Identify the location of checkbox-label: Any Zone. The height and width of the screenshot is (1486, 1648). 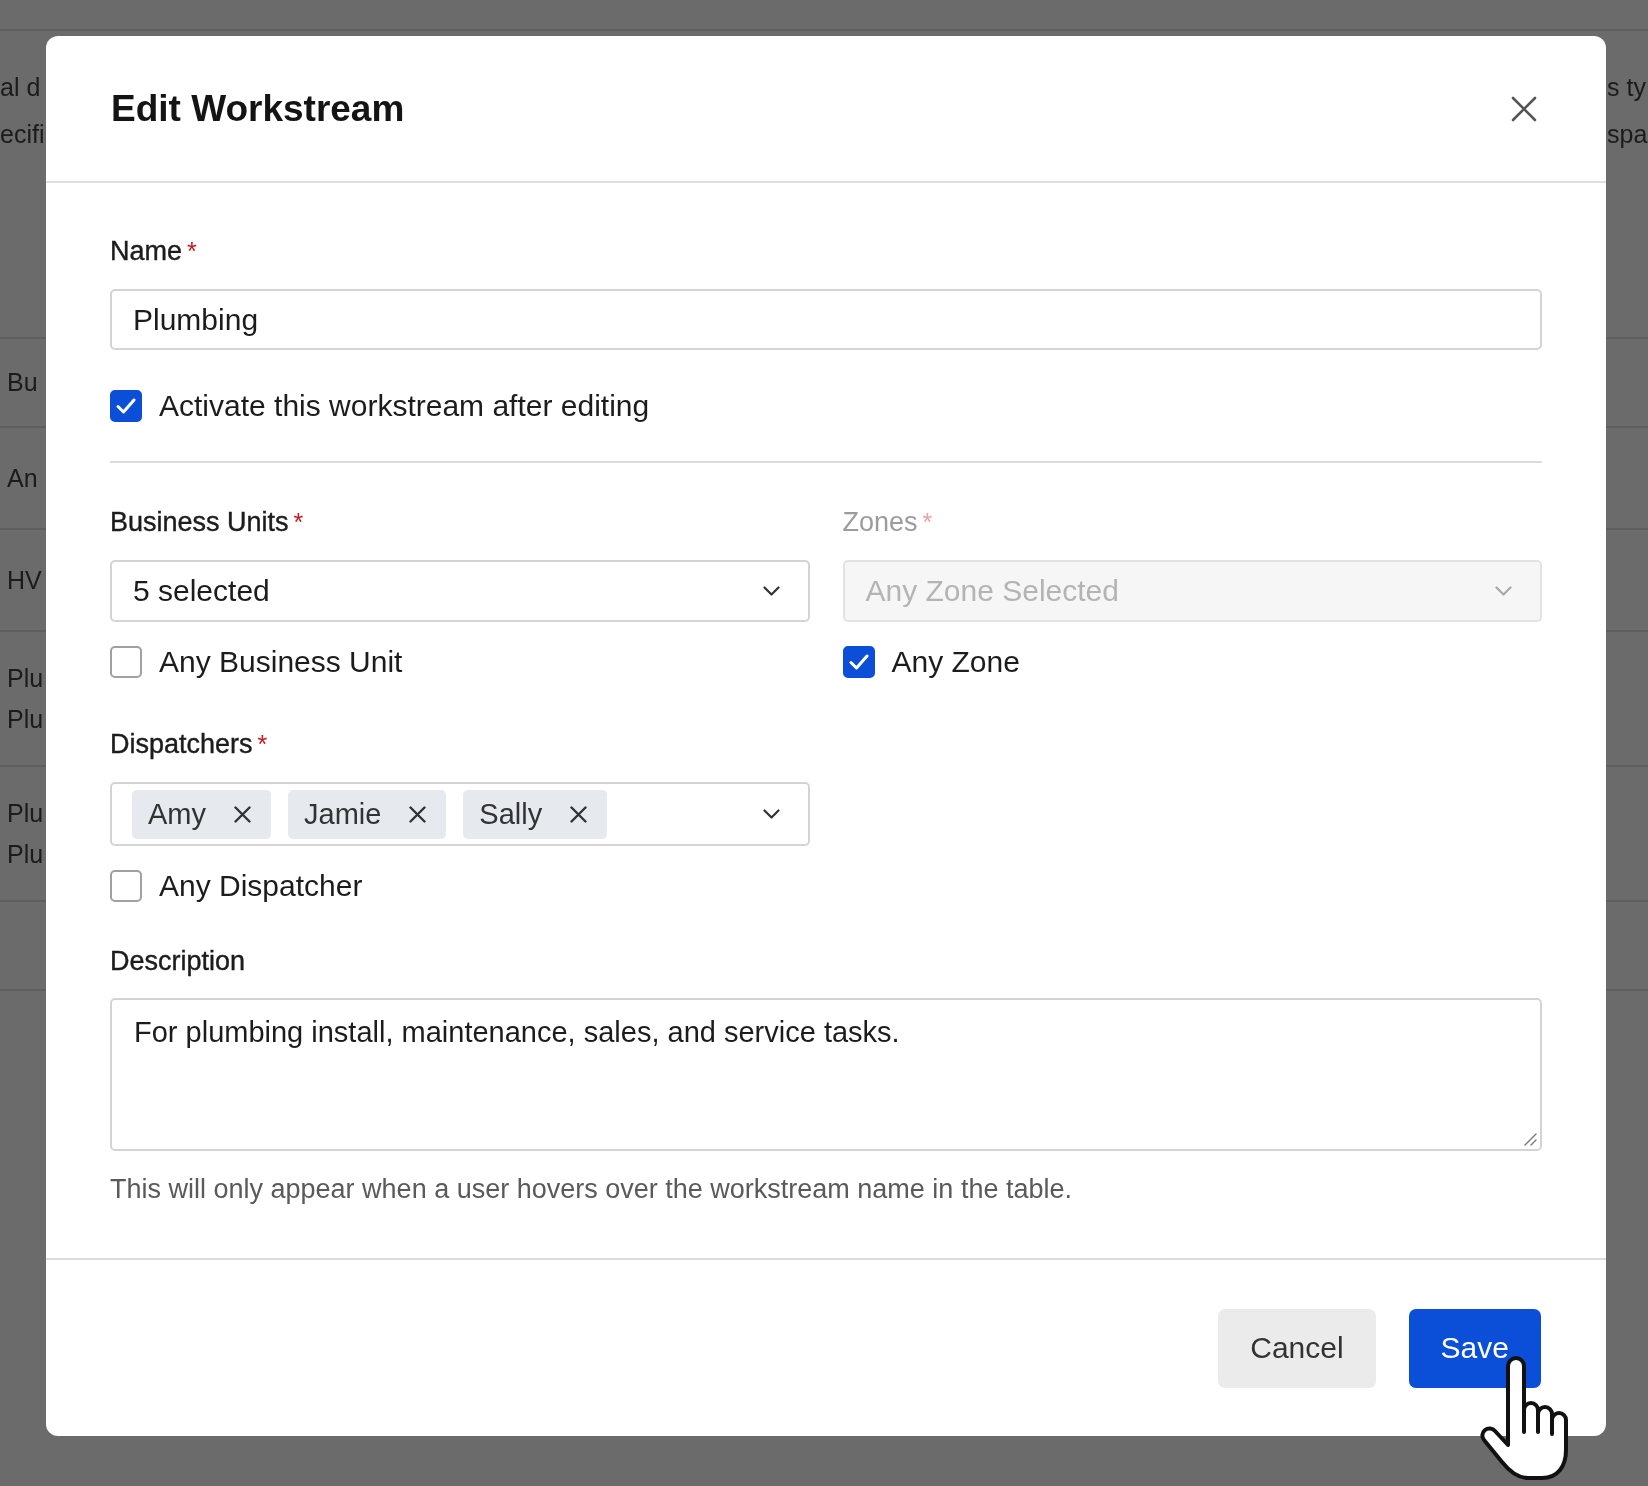
(955, 662).